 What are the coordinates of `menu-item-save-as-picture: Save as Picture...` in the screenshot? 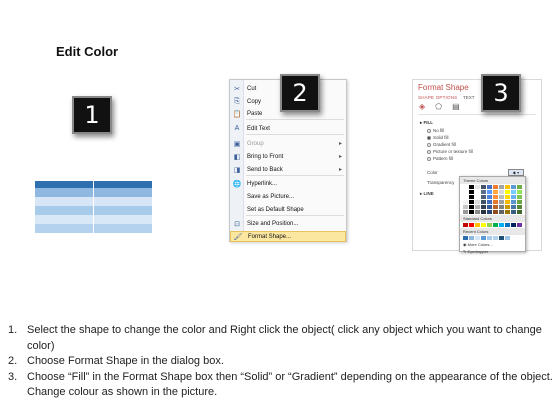 It's located at (288, 196).